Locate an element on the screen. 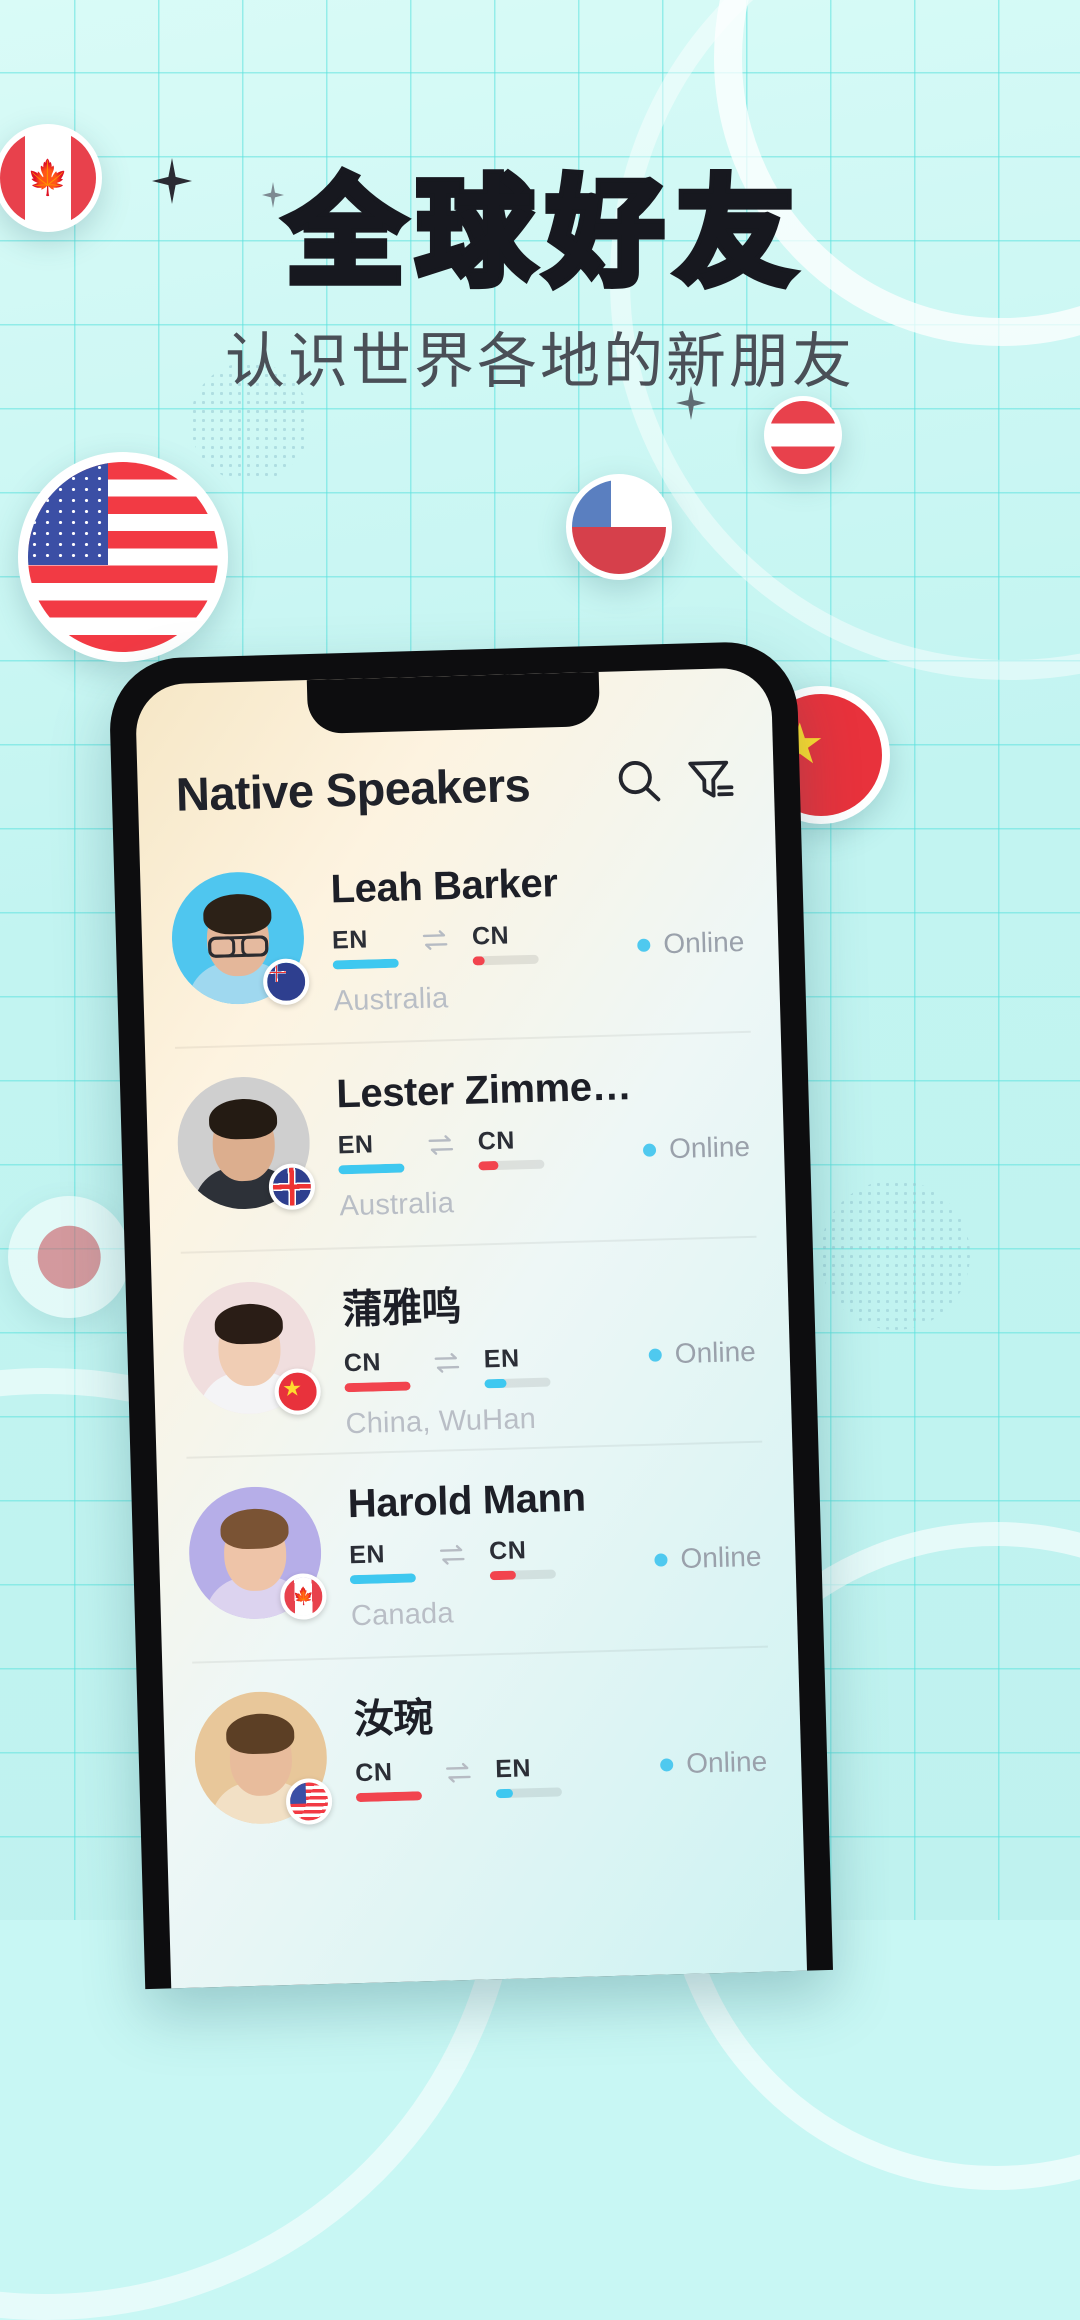  chile-flag: ★ is located at coordinates (619, 527).